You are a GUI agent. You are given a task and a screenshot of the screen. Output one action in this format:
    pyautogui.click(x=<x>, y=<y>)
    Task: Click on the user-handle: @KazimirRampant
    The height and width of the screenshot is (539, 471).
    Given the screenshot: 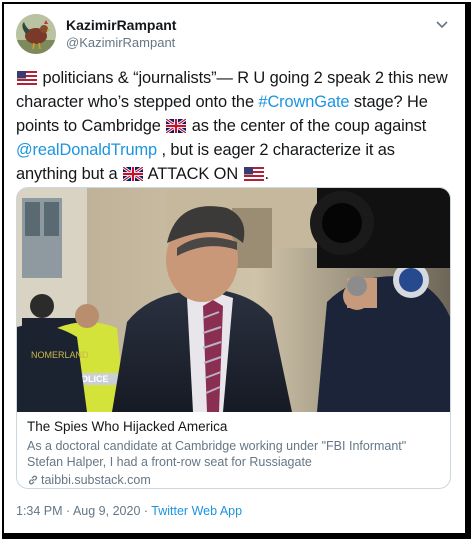 What is the action you would take?
    pyautogui.click(x=120, y=42)
    